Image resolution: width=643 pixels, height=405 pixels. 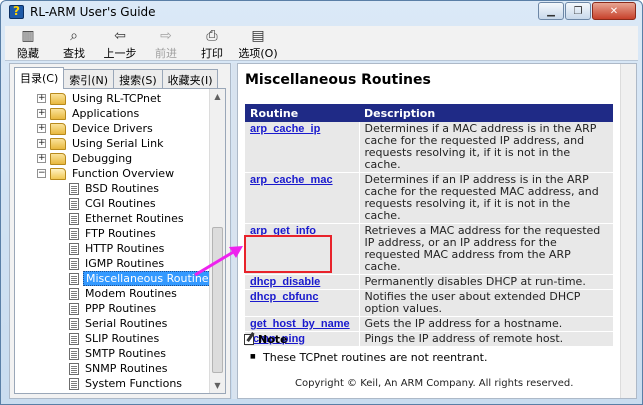 I want to click on help-app-icon, so click(x=16, y=11).